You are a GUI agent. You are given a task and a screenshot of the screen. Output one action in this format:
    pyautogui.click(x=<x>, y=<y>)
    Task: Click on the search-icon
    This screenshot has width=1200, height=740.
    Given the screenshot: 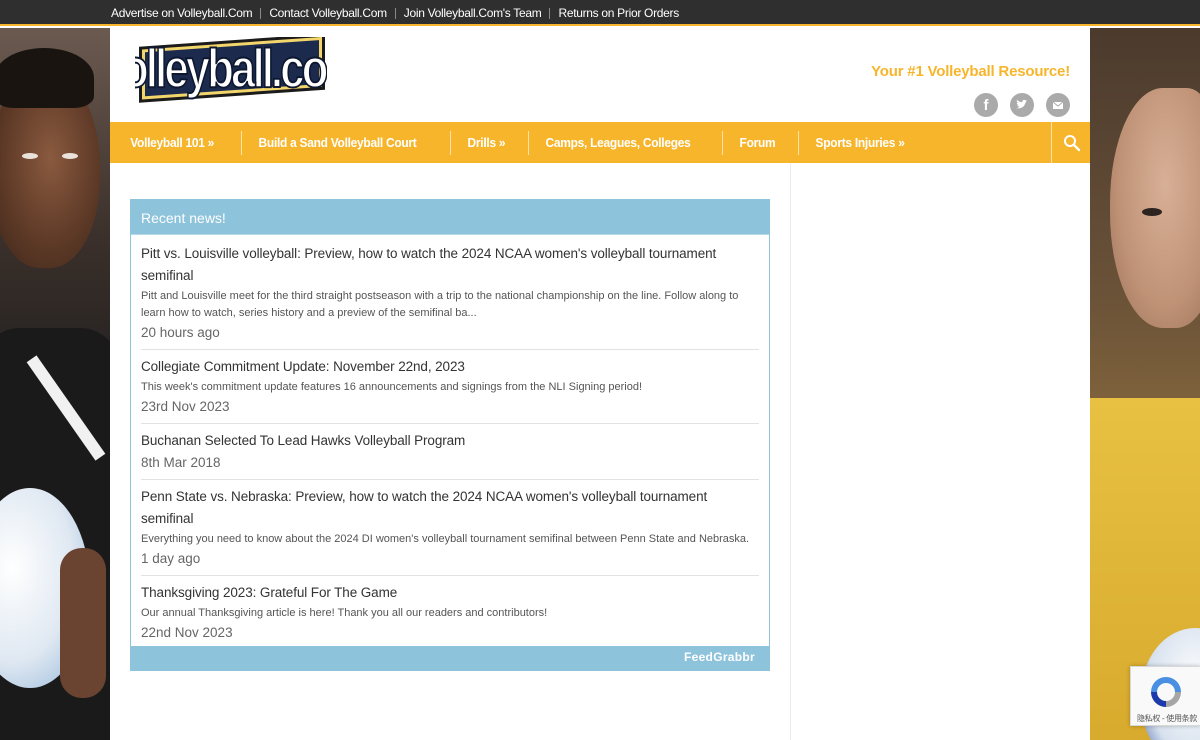 What is the action you would take?
    pyautogui.click(x=1072, y=143)
    